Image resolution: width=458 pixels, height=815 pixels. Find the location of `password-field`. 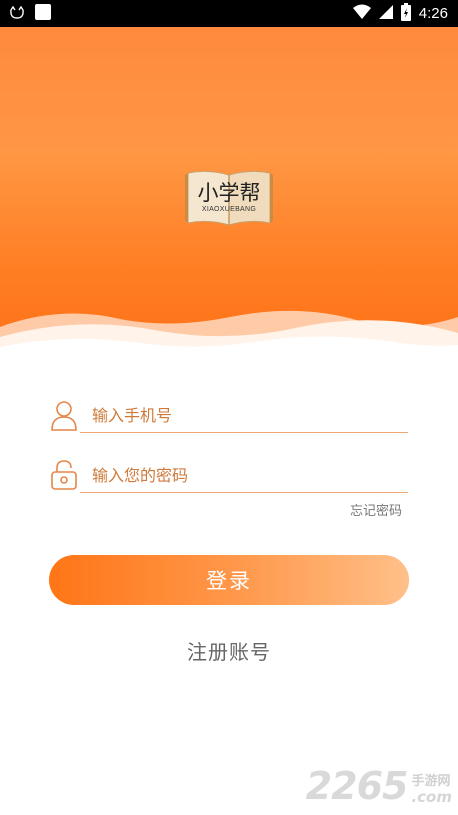

password-field is located at coordinates (229, 477).